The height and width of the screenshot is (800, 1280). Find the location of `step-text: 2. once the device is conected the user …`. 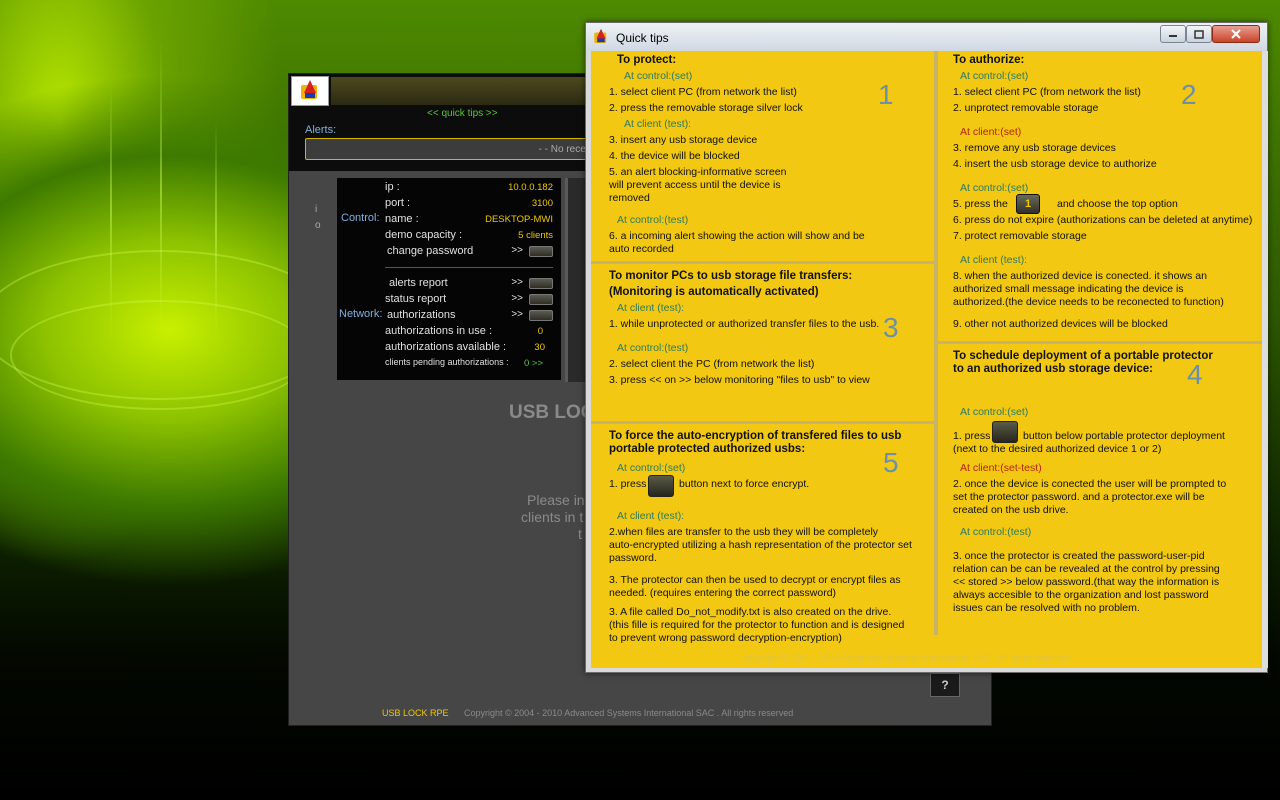

step-text: 2. once the device is conected the user … is located at coordinates (1090, 484).